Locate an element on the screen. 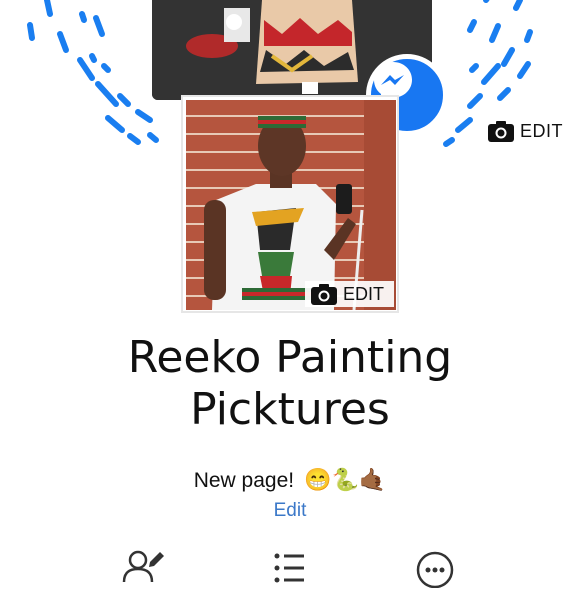 Image resolution: width=580 pixels, height=593 pixels. edit-cover-button: EDIT is located at coordinates (525, 131).